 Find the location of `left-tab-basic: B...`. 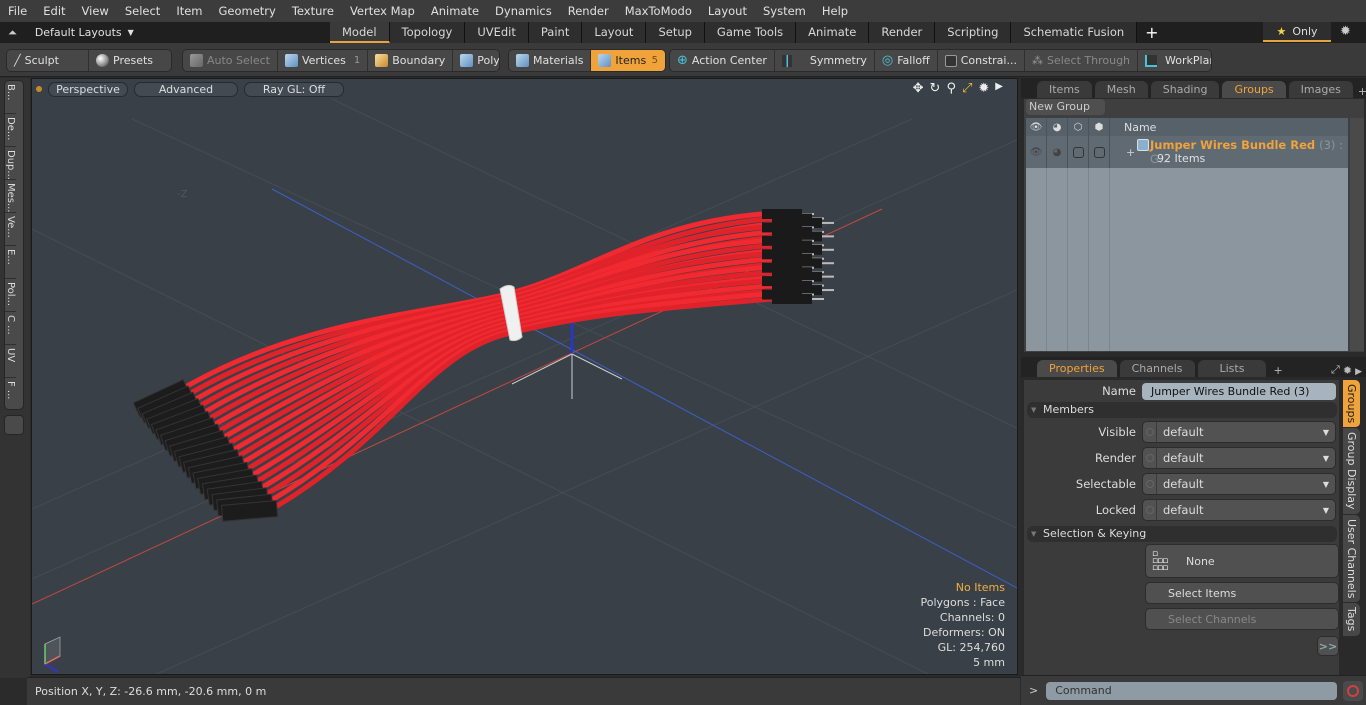

left-tab-basic: B... is located at coordinates (10, 97).